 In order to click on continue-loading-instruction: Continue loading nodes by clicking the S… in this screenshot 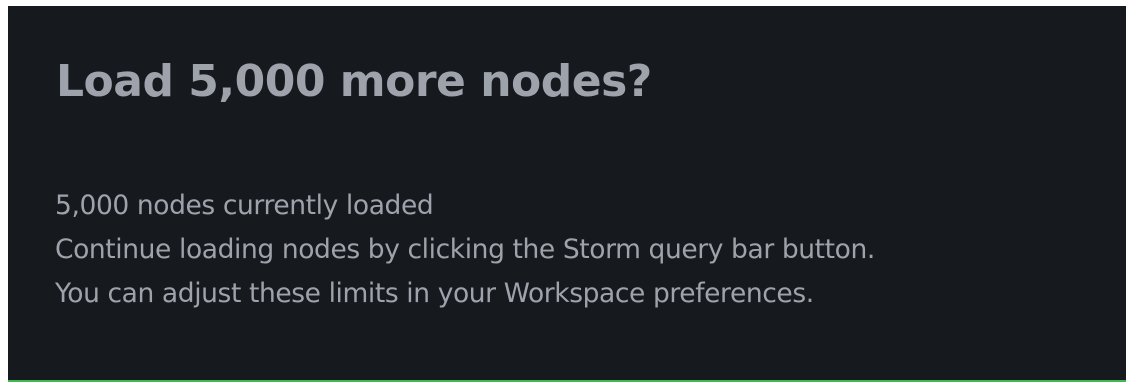, I will do `click(465, 249)`.